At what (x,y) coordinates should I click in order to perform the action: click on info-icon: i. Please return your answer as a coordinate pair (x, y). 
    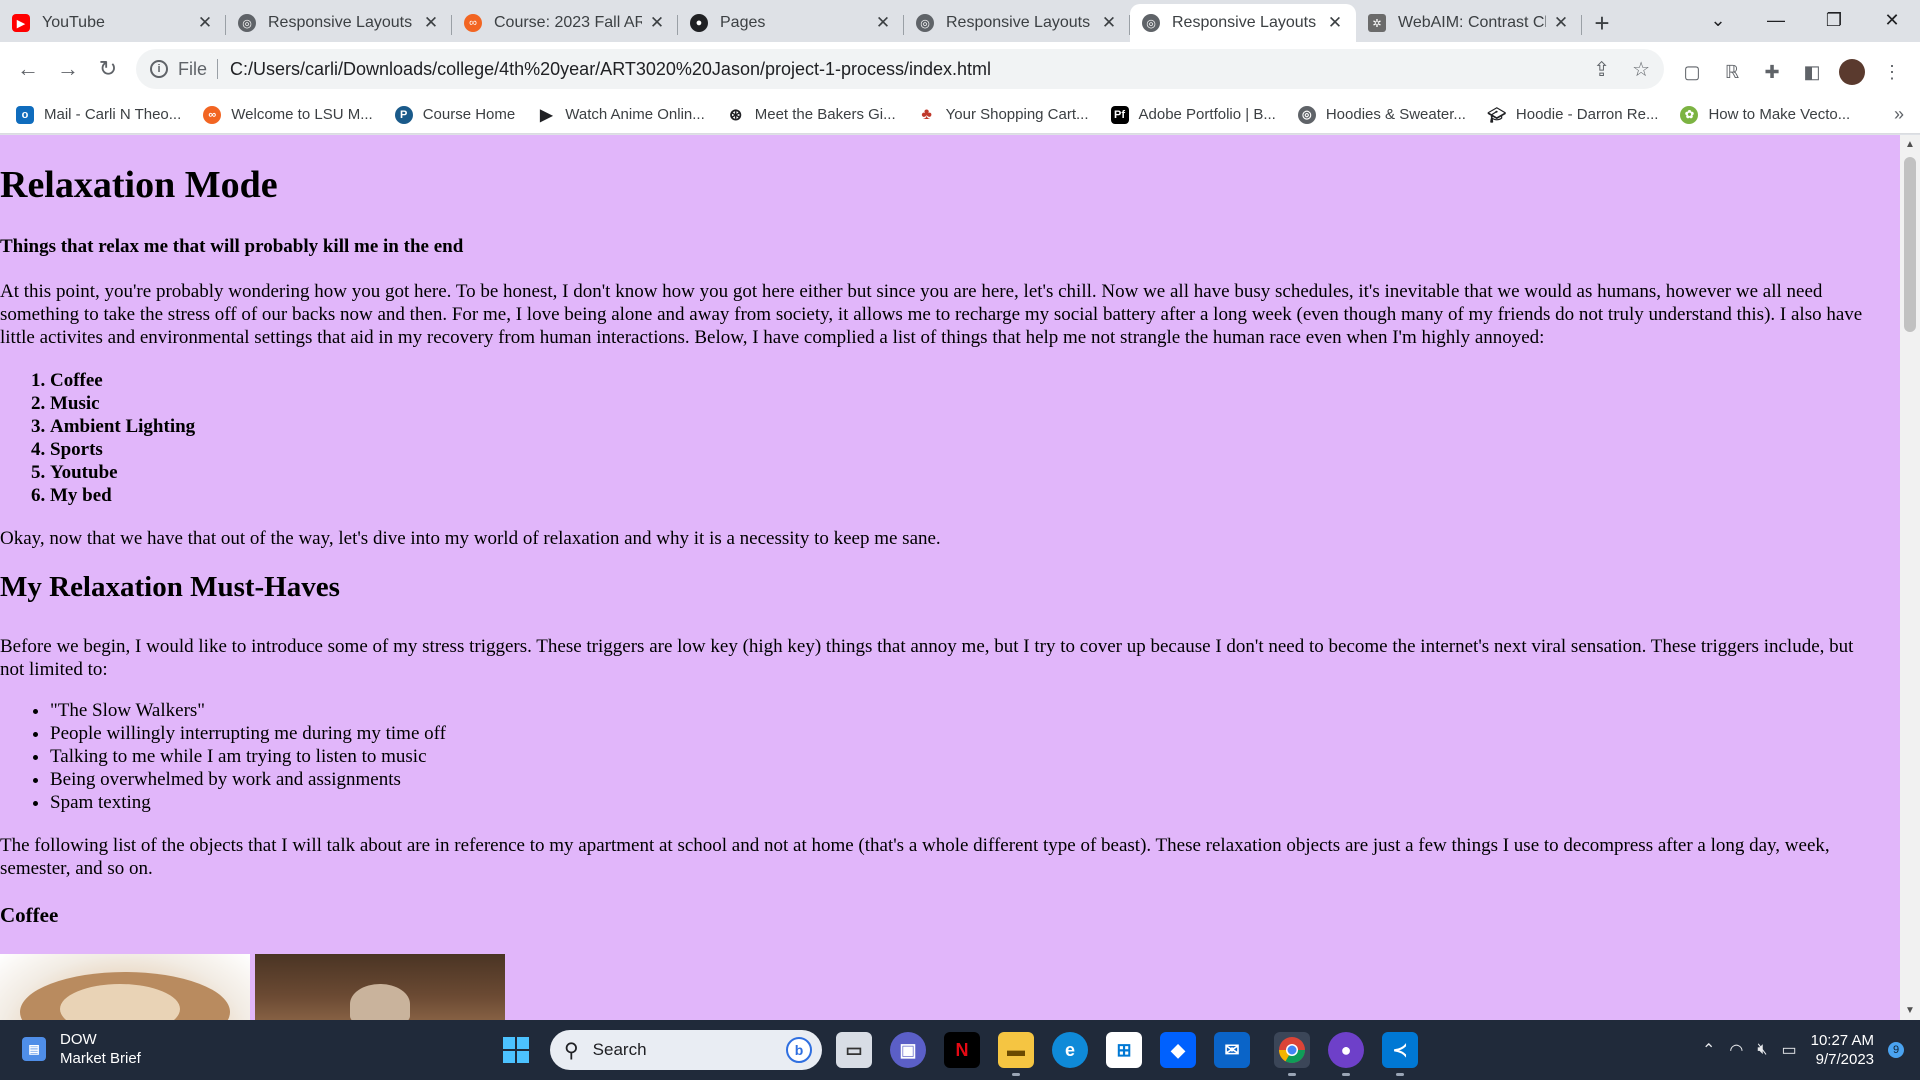
    Looking at the image, I should click on (159, 69).